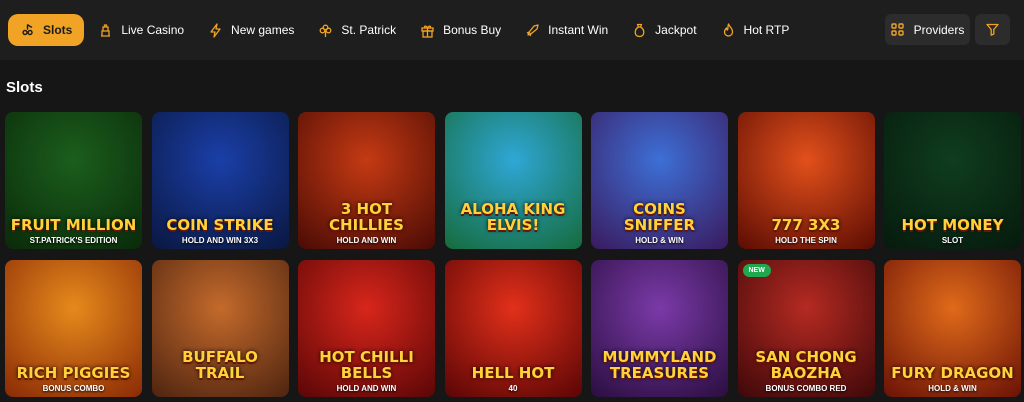 The height and width of the screenshot is (402, 1024). Describe the element at coordinates (263, 30) in the screenshot. I see `tab-label: New games` at that location.